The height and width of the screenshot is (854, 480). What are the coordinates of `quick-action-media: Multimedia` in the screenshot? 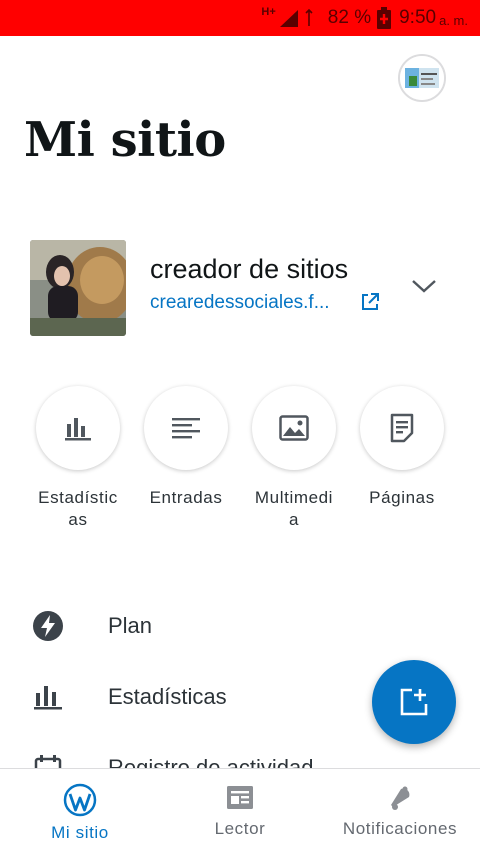 It's located at (294, 458).